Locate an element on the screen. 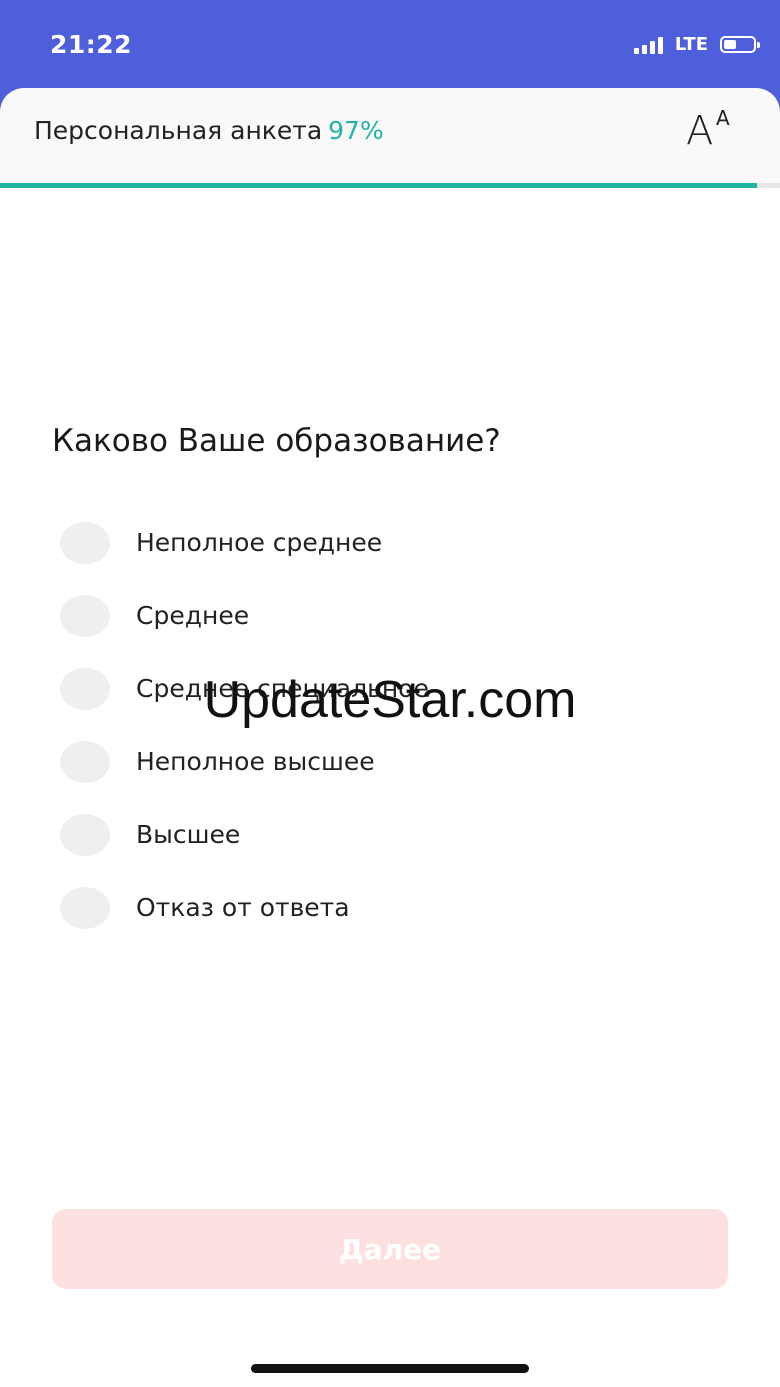 The height and width of the screenshot is (1387, 780). page-title: Персональная анкета 97% is located at coordinates (209, 130).